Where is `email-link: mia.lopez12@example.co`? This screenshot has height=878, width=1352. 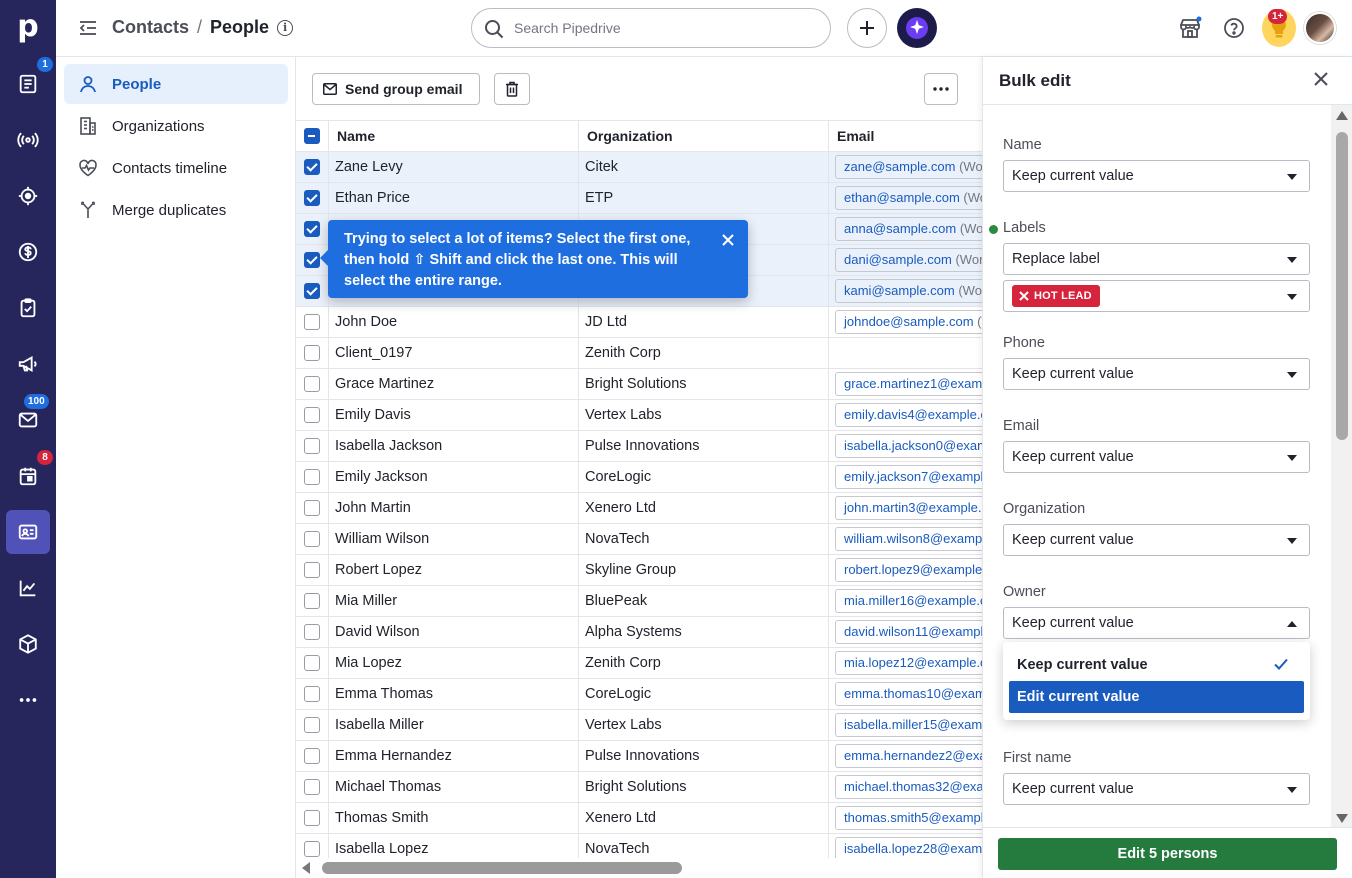
email-link: mia.lopez12@example.co is located at coordinates (908, 663).